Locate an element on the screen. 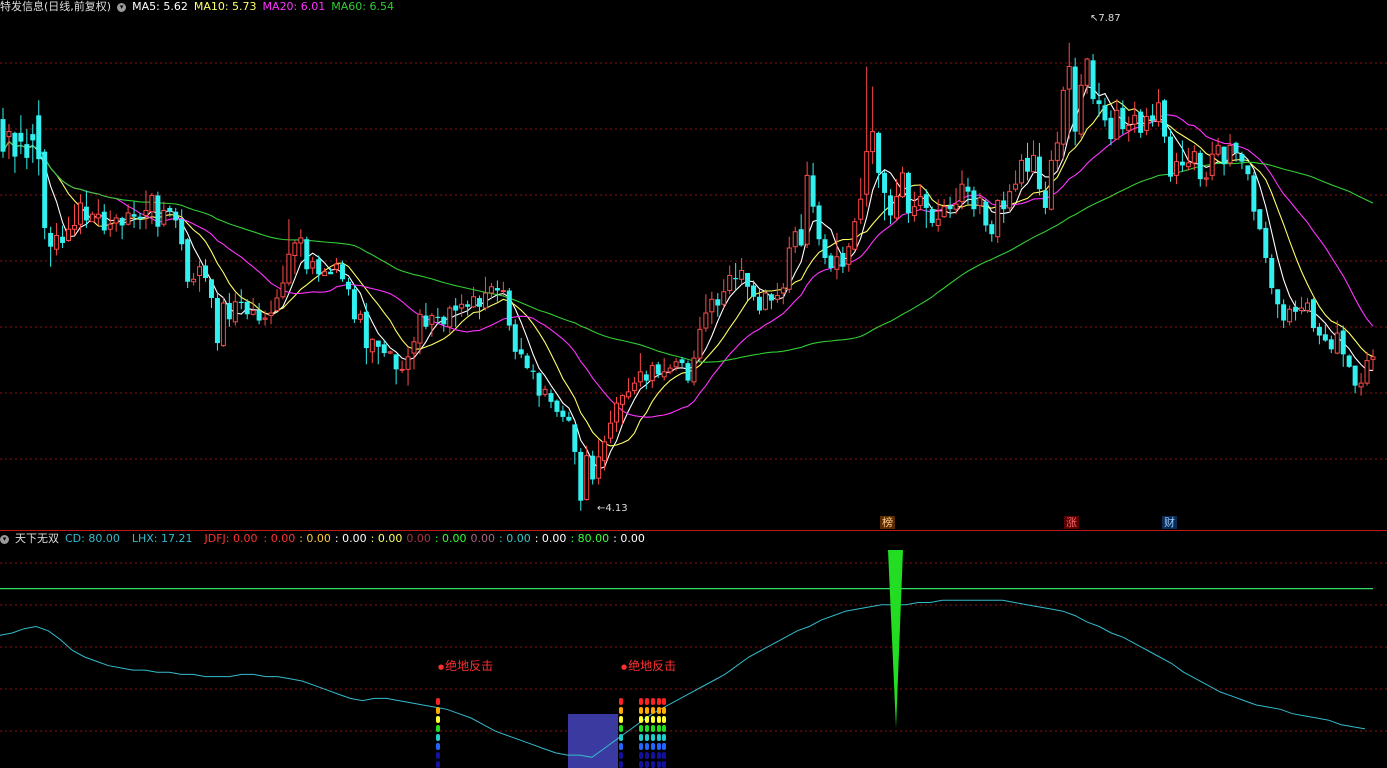 This screenshot has width=1387, height=768. chart-title: 特发信息(日线,前复权) is located at coordinates (55, 6).